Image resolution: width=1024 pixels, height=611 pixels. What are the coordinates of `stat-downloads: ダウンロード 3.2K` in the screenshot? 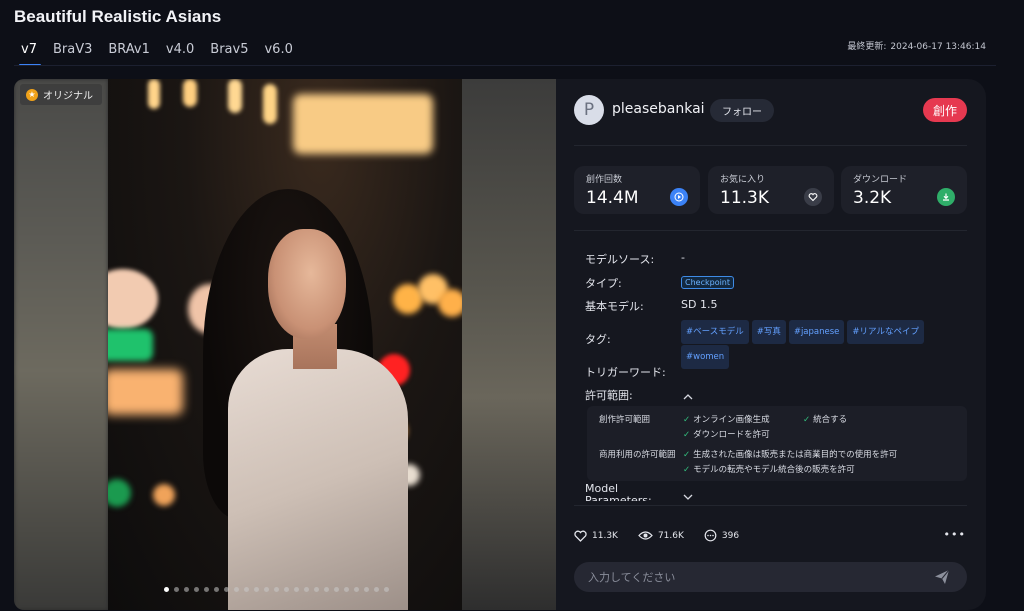 It's located at (904, 190).